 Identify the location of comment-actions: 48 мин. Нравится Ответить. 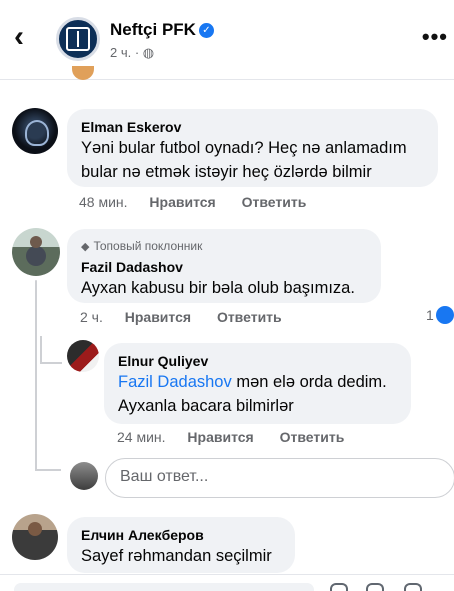
(203, 202).